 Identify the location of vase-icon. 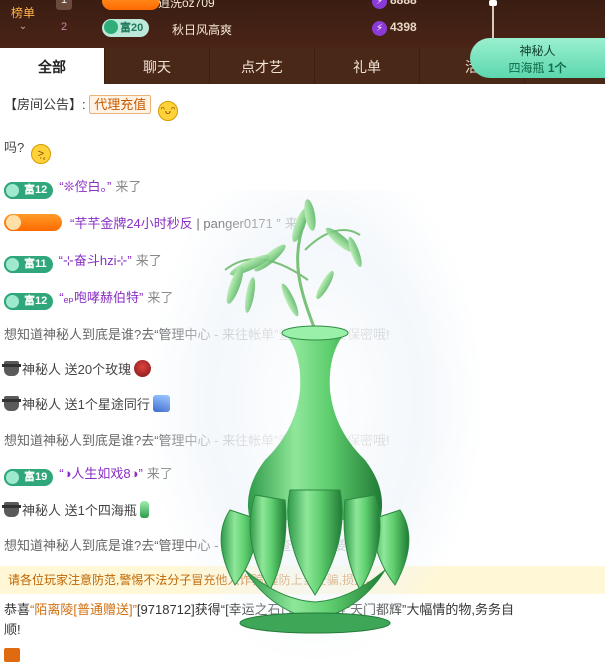
(144, 509).